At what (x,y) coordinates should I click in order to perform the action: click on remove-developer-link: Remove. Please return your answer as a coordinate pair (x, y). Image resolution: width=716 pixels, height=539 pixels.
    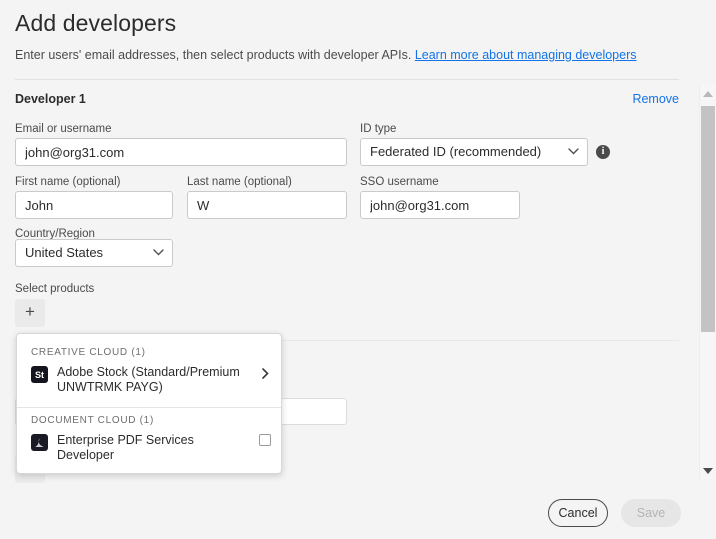
    Looking at the image, I should click on (655, 99).